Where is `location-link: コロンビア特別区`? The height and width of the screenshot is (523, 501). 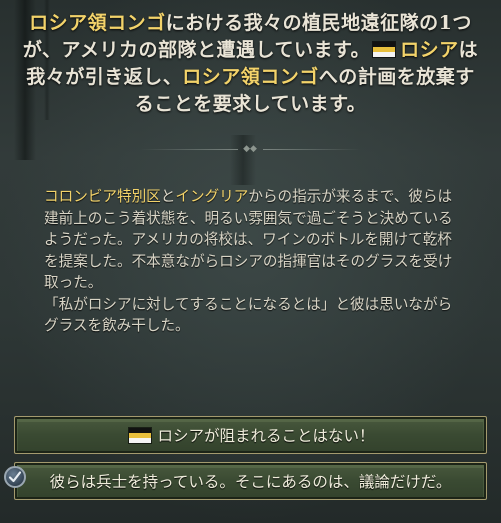
location-link: コロンビア特別区 is located at coordinates (102, 196).